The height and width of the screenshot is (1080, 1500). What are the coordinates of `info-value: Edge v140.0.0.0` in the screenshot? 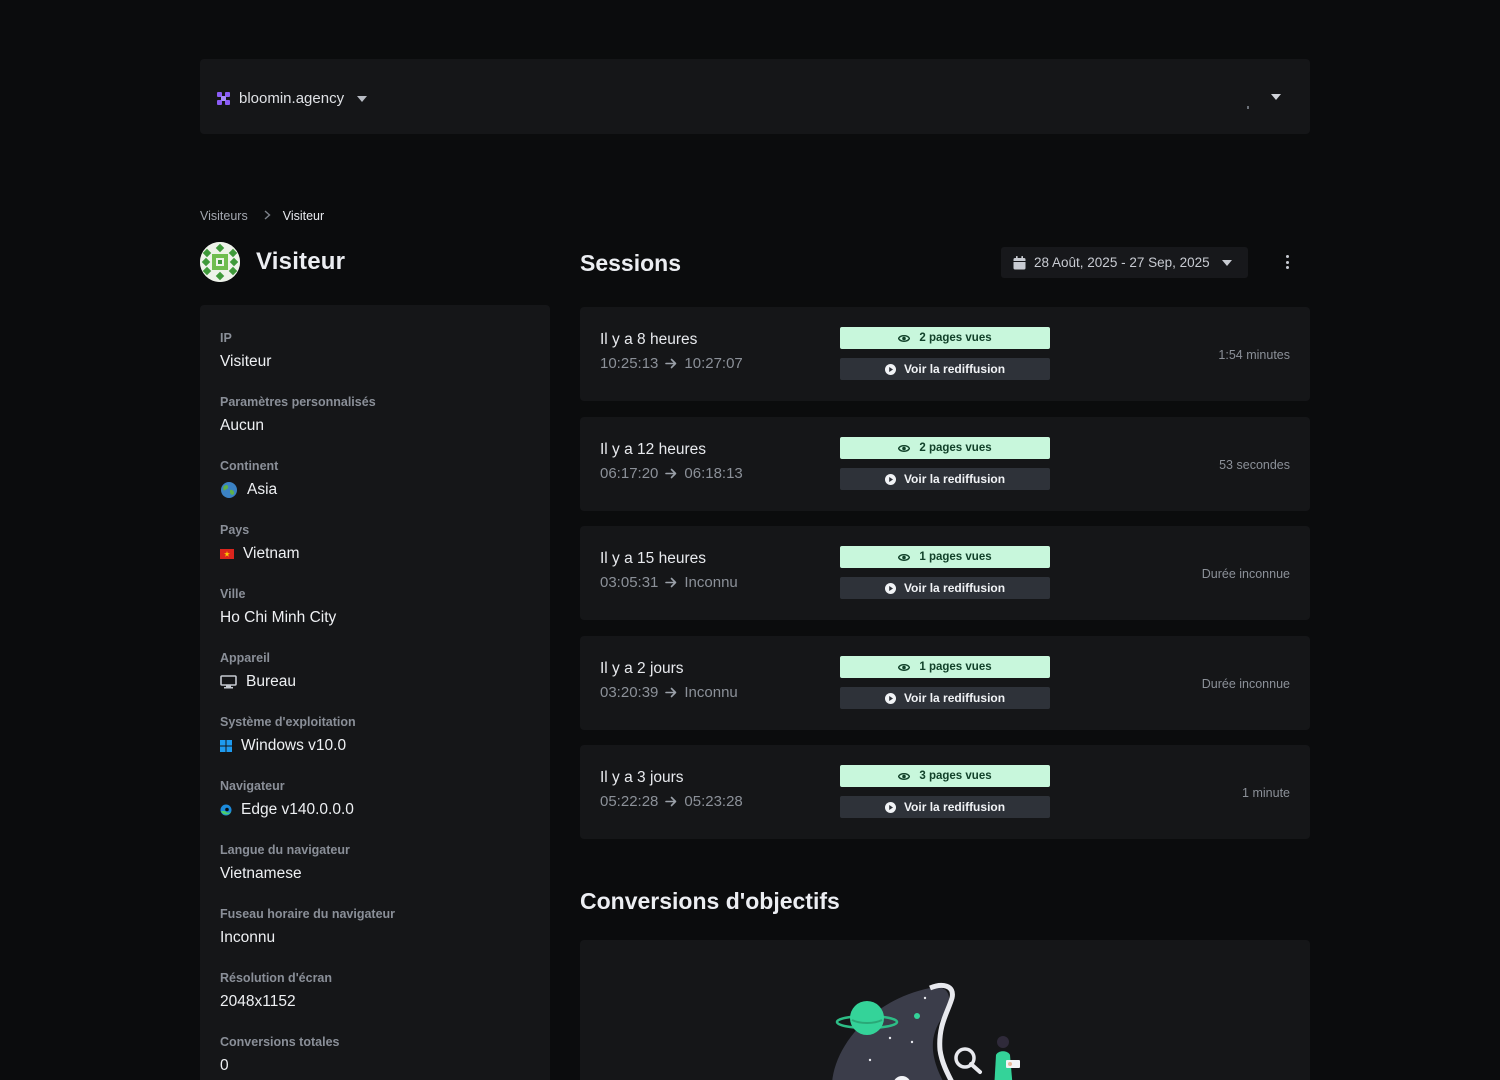 It's located at (287, 810).